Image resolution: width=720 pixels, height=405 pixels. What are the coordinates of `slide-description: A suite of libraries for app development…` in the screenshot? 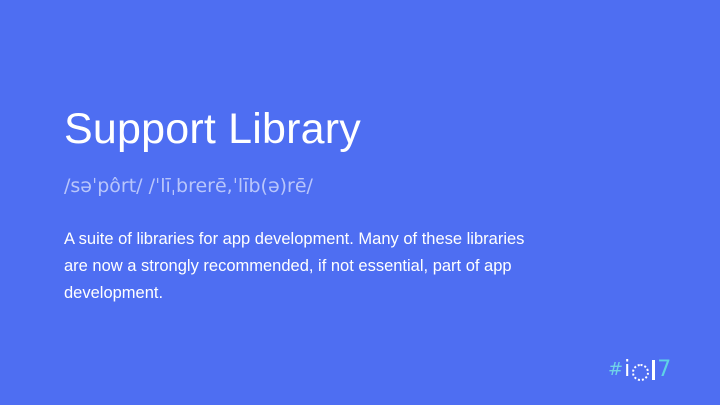 It's located at (294, 266).